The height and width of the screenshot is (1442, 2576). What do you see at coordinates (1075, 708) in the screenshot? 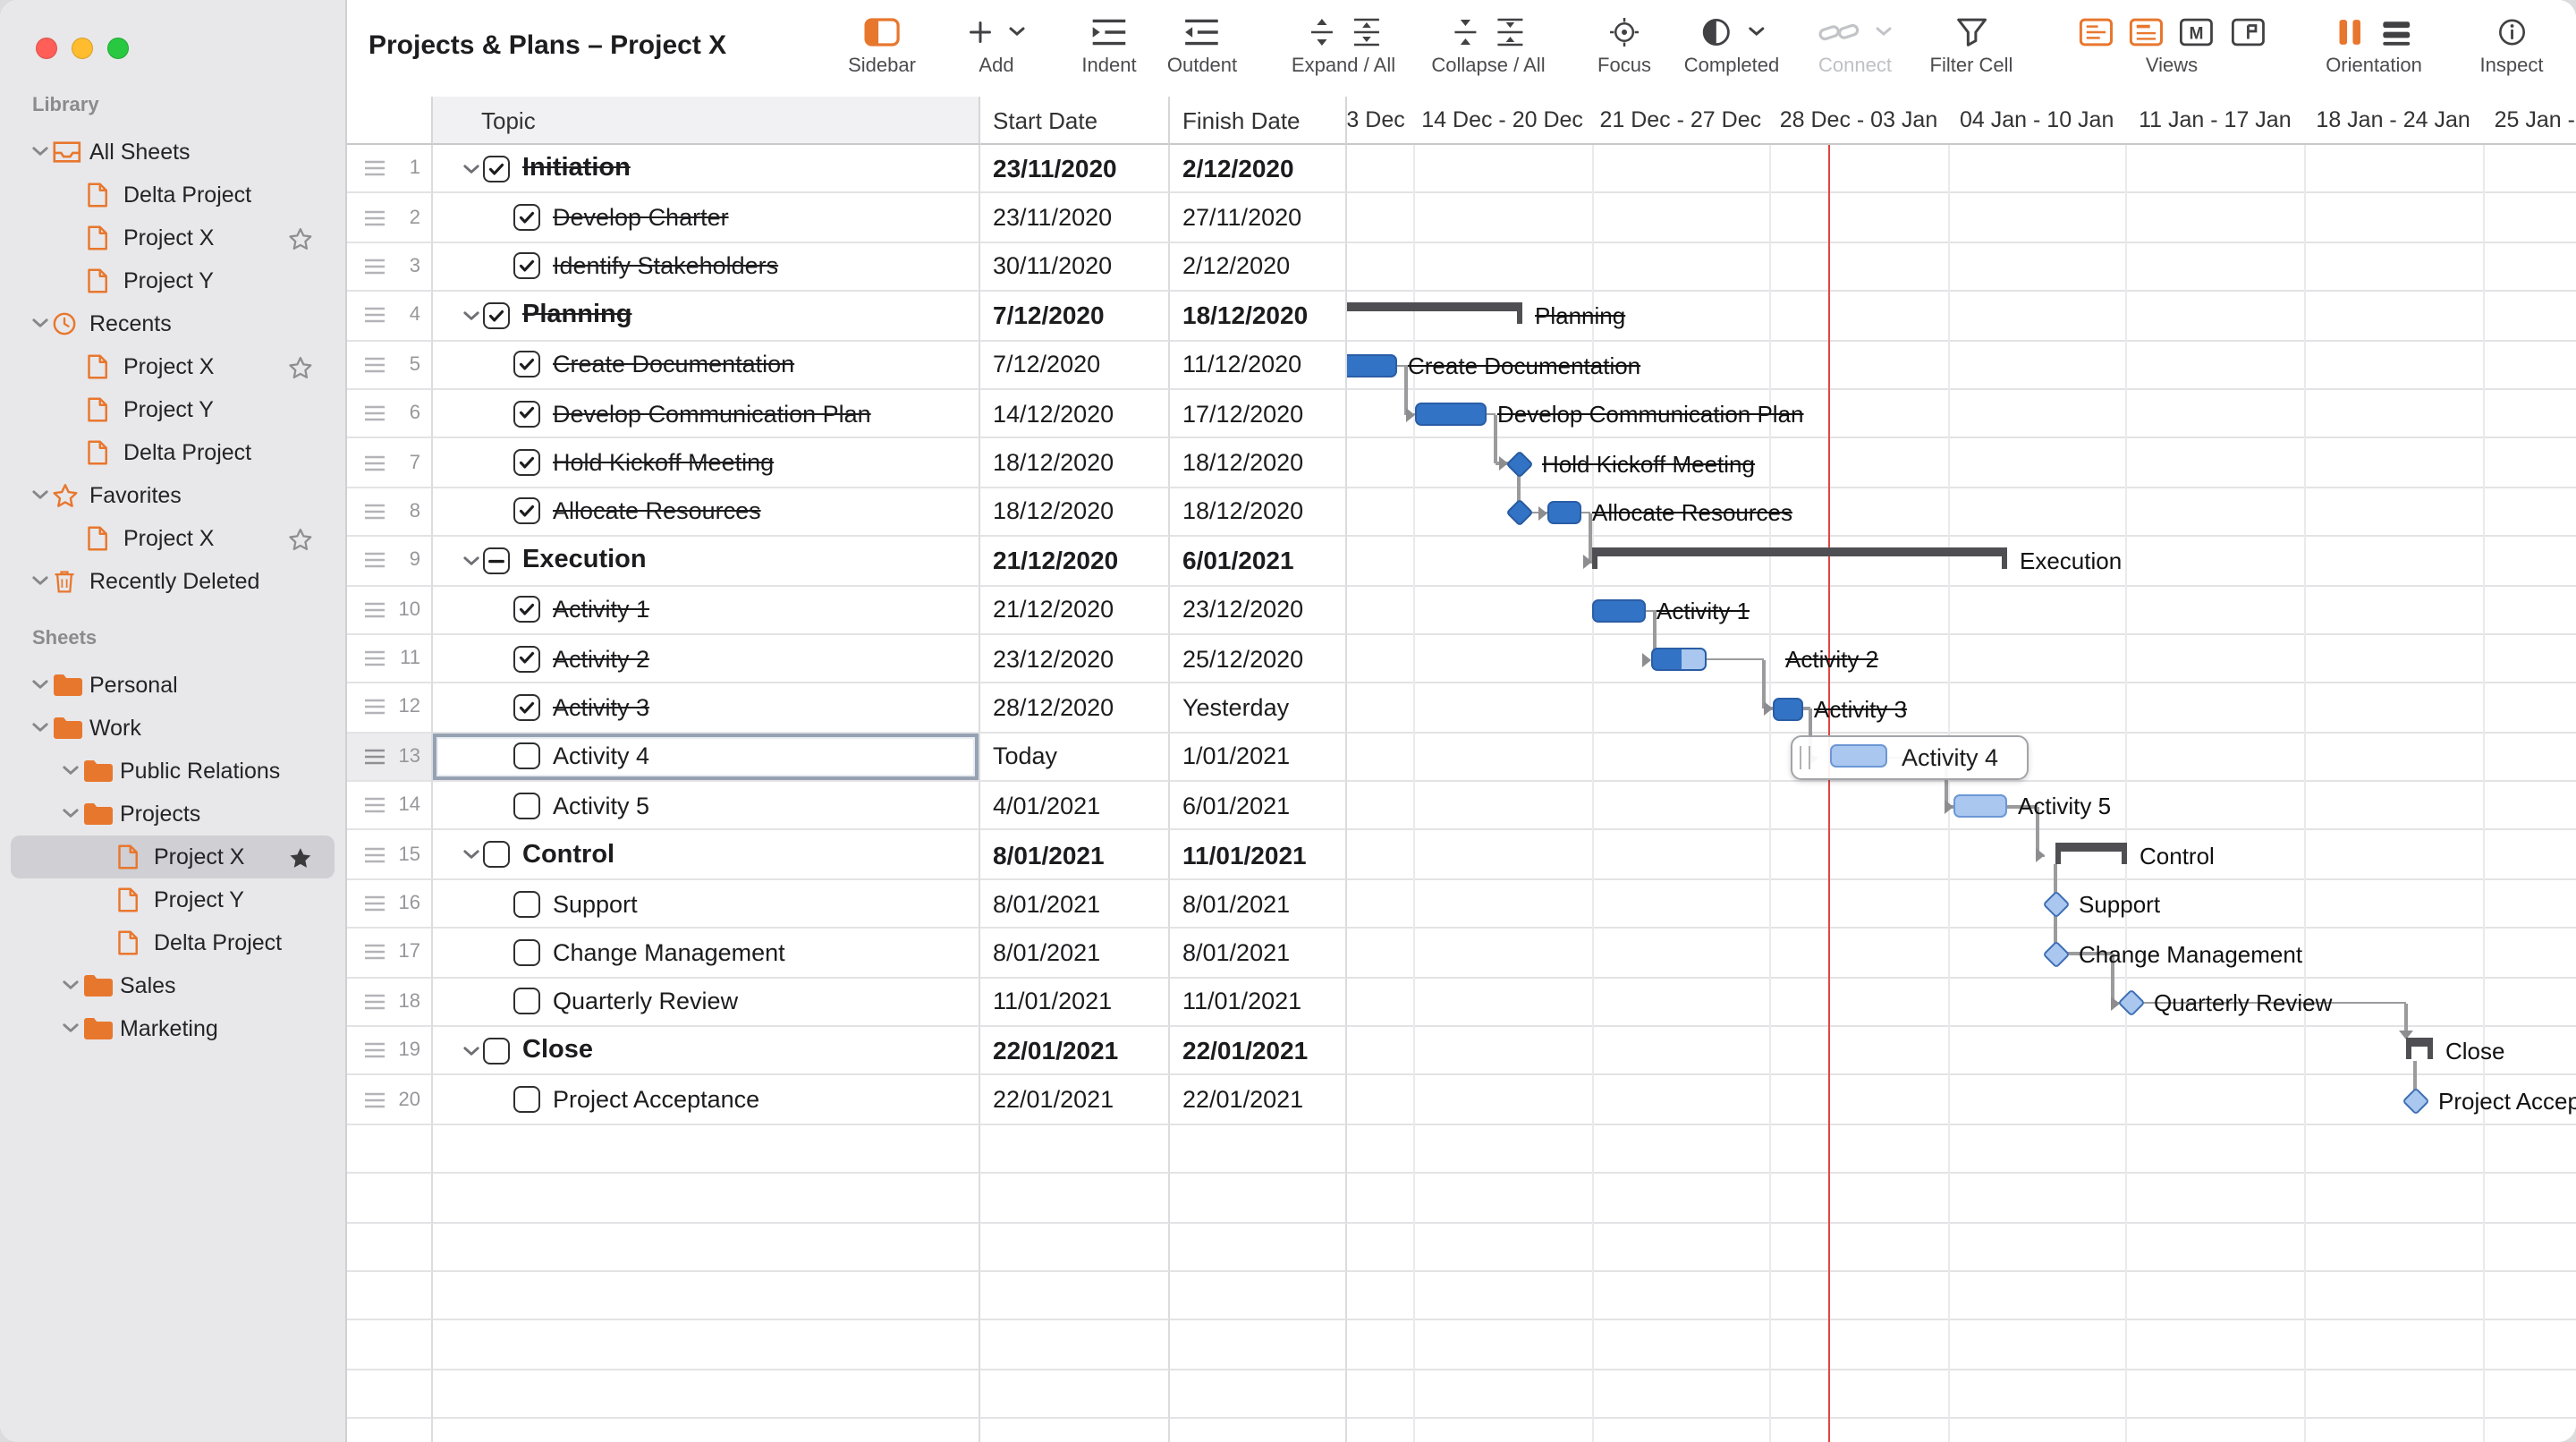
I see `start-date-cell: 28/12/2020` at bounding box center [1075, 708].